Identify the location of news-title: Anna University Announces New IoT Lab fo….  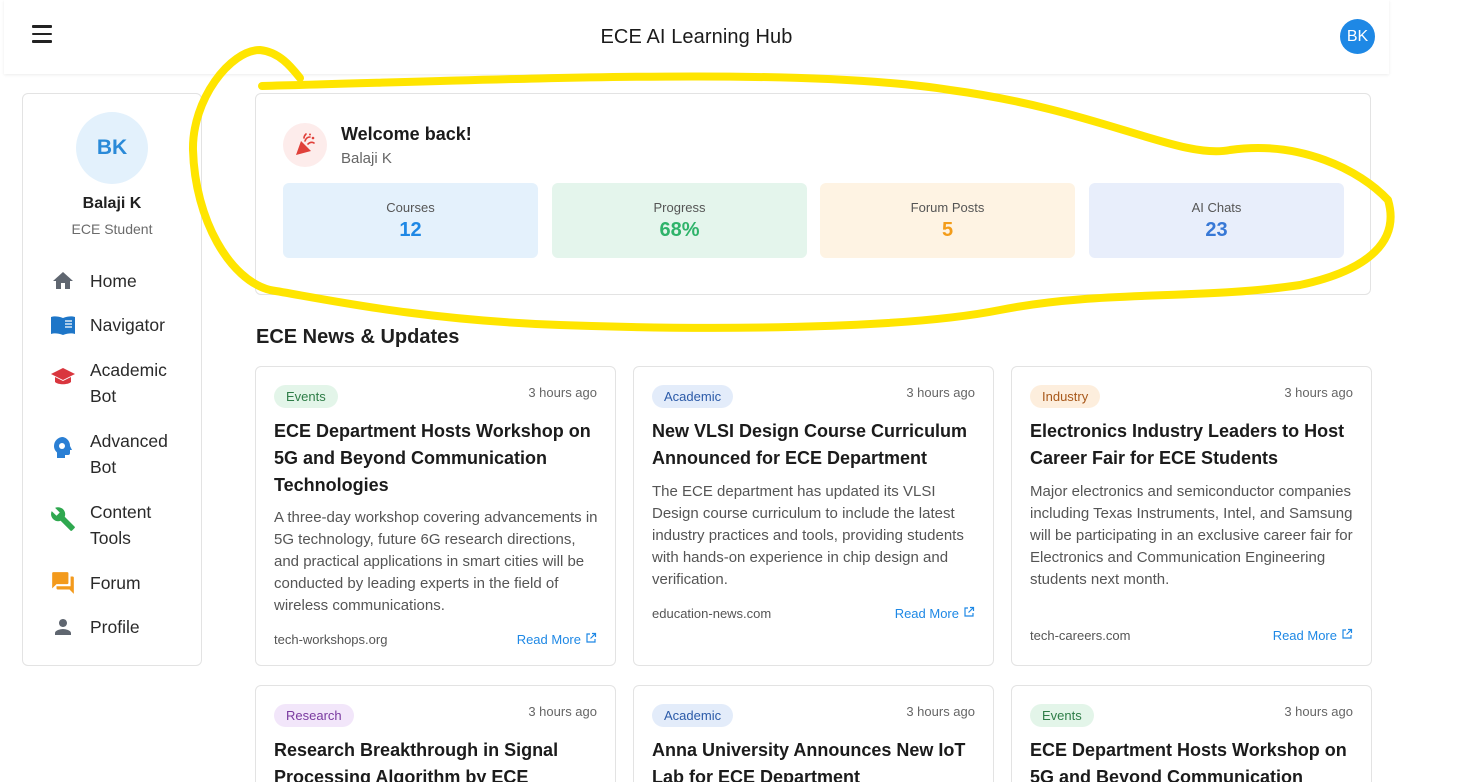
(817, 759).